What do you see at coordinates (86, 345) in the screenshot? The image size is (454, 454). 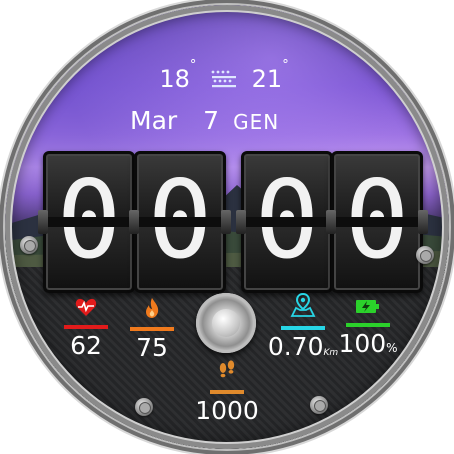 I see `heart-rate-value: 62` at bounding box center [86, 345].